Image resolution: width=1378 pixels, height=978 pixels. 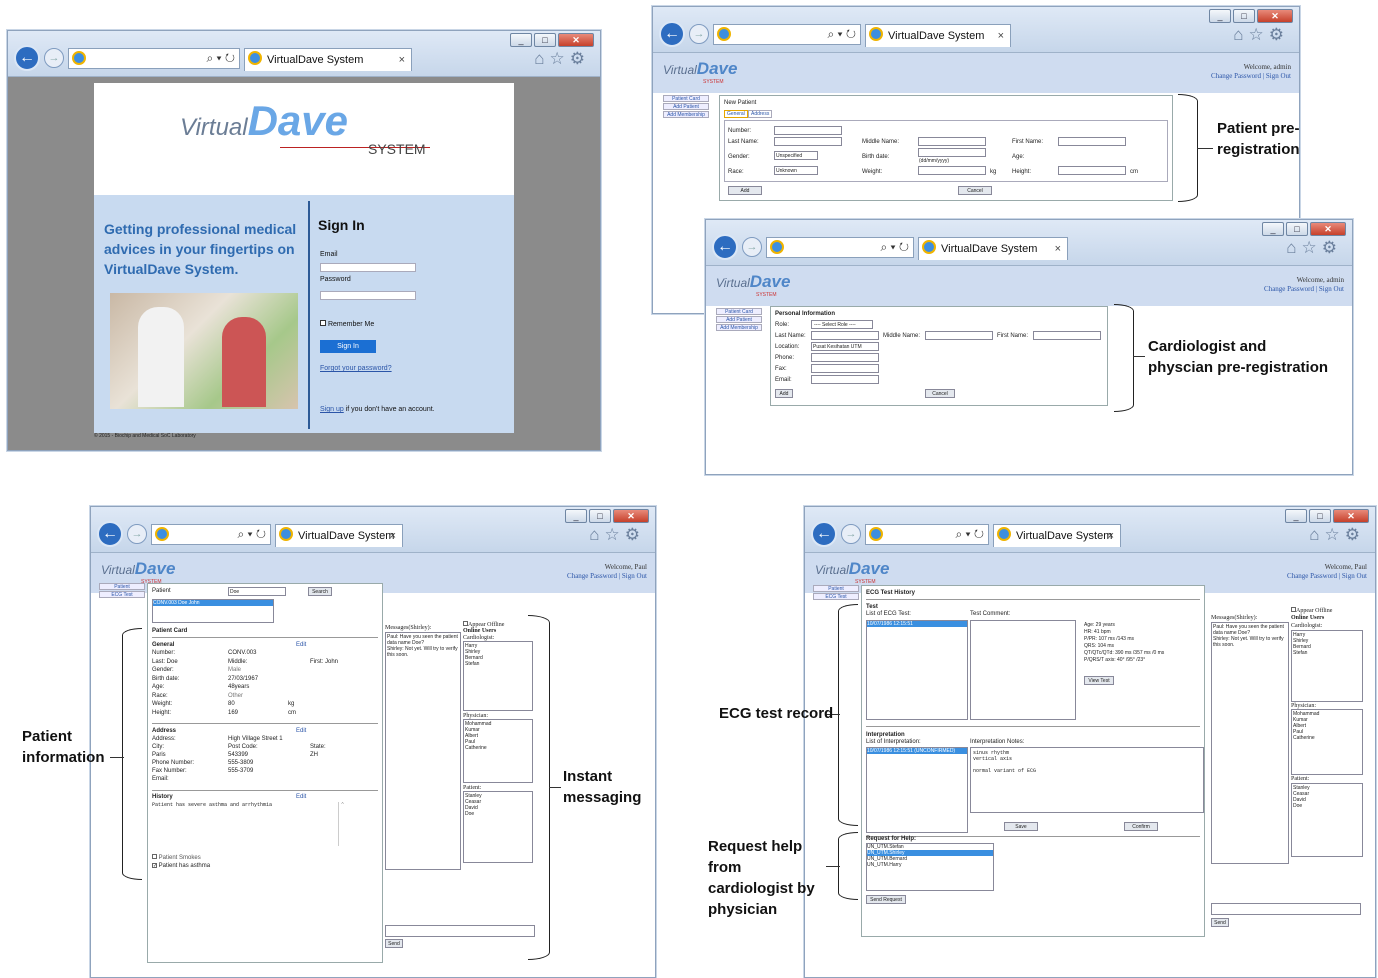 What do you see at coordinates (356, 368) in the screenshot?
I see `forgot-link: Forgot your password?` at bounding box center [356, 368].